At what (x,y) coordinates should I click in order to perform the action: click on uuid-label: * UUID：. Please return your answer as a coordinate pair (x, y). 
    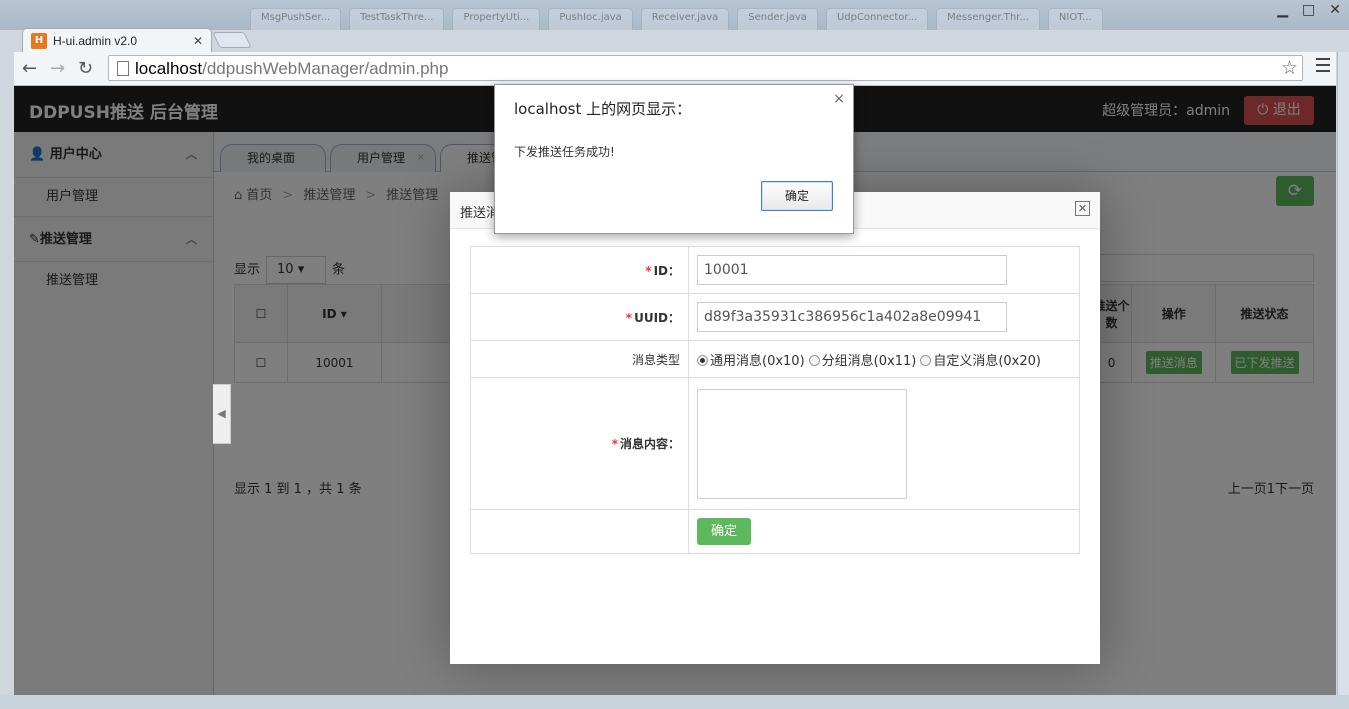
    Looking at the image, I should click on (579, 317).